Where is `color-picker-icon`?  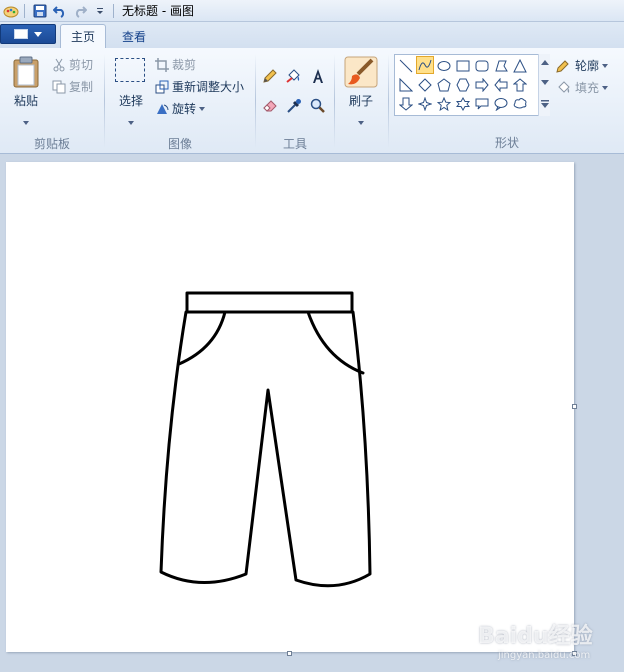
color-picker-icon is located at coordinates (294, 106).